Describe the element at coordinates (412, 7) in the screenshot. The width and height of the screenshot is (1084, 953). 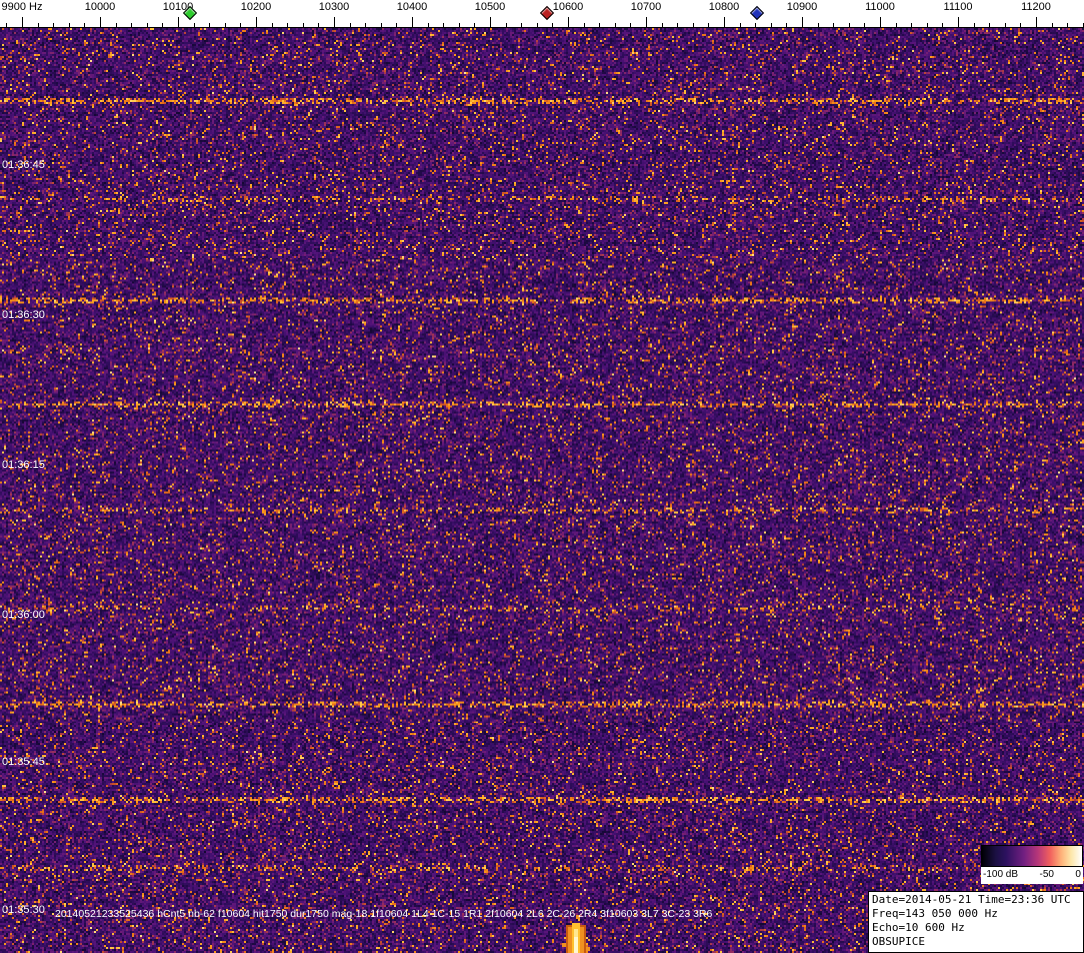
I see `freq-tick-label: 10400` at that location.